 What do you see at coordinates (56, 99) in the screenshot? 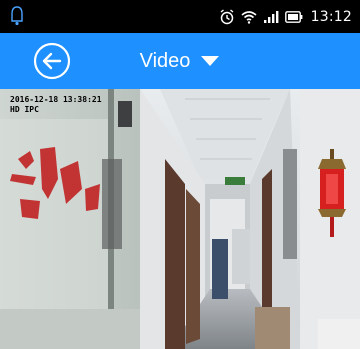
I see `osd-timestamp: 2016-12-18 13:38:21` at bounding box center [56, 99].